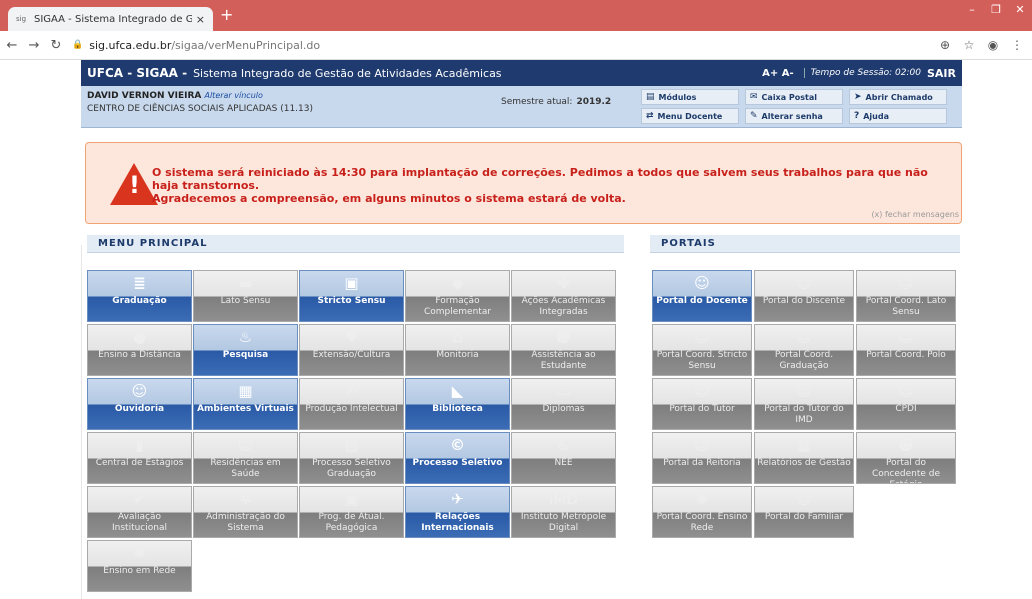 Image resolution: width=1032 pixels, height=599 pixels. Describe the element at coordinates (804, 360) in the screenshot. I see `tile-label: Portal Coord. Graduação` at that location.